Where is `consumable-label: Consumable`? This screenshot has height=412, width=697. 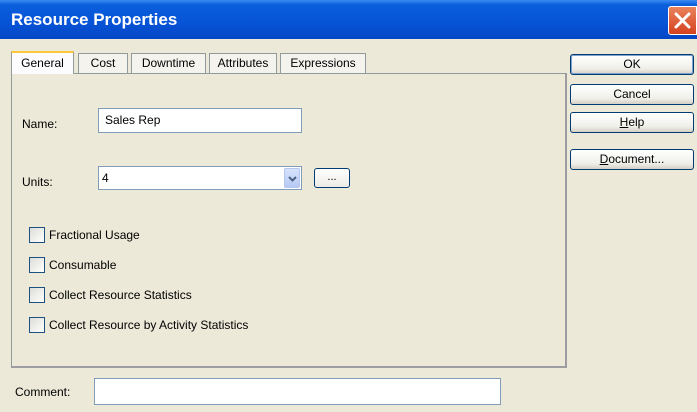
consumable-label: Consumable is located at coordinates (83, 265).